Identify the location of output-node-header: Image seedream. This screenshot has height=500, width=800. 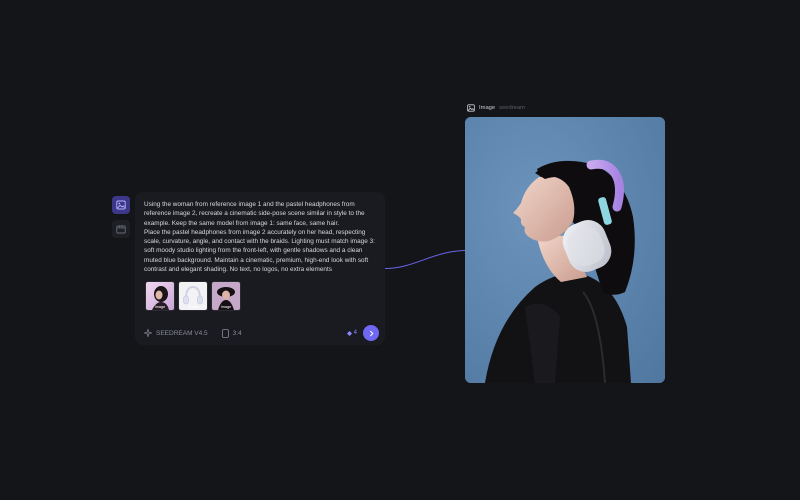
(496, 108).